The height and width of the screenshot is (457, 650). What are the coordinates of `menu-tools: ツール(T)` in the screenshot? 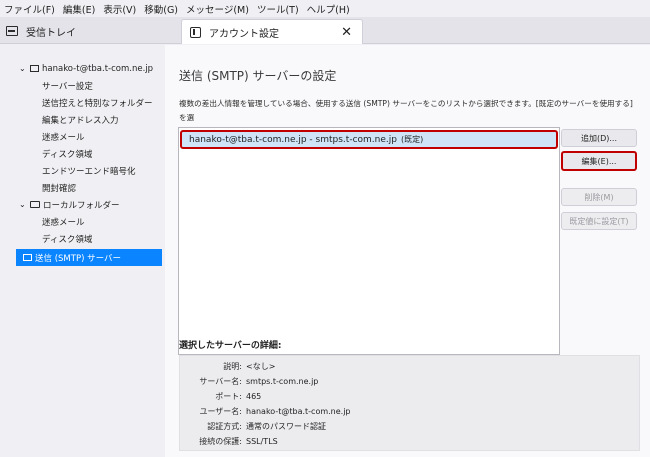 It's located at (278, 9).